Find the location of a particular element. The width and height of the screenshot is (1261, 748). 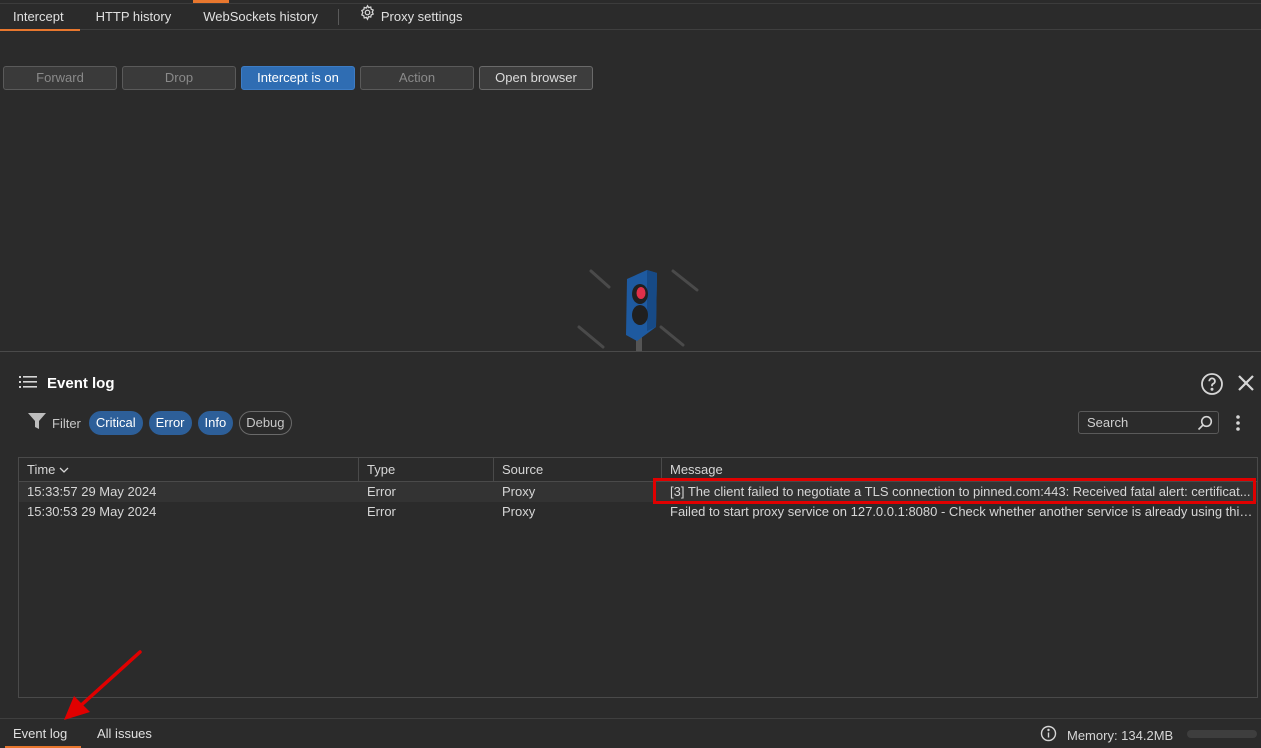

column-source: Source is located at coordinates (578, 470).